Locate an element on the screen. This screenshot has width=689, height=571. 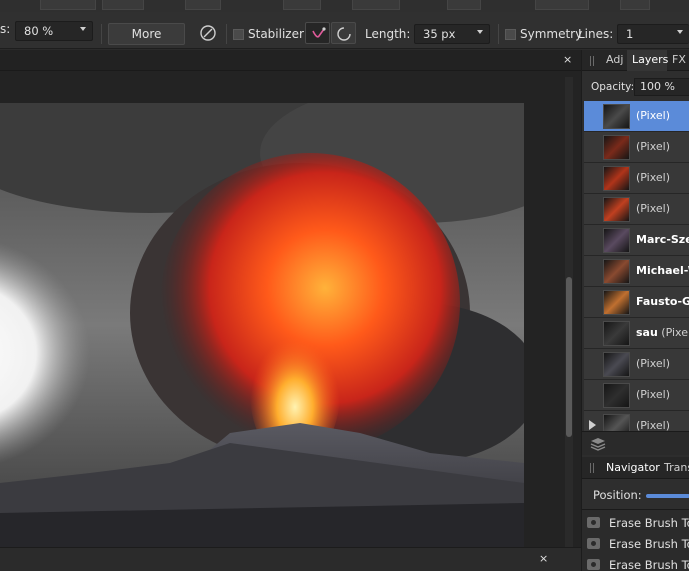
layer-name-bold: sau is located at coordinates (647, 332).